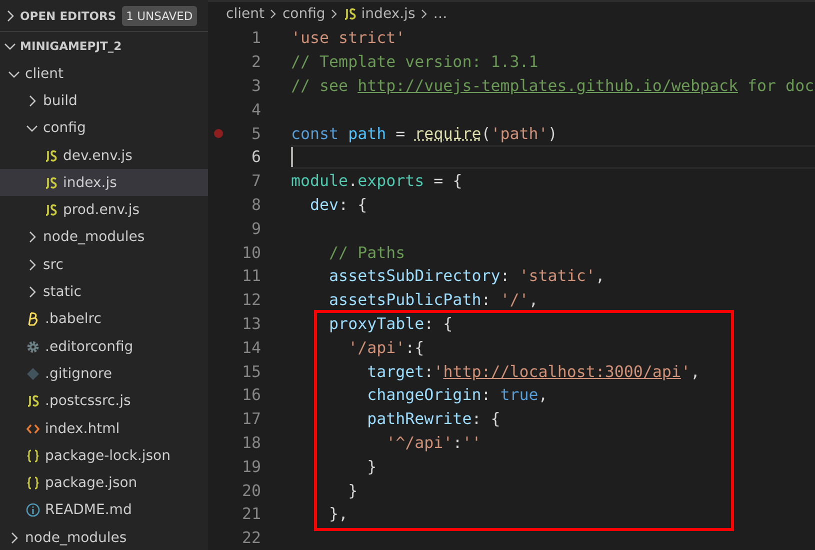  What do you see at coordinates (245, 14) in the screenshot?
I see `breadcrumb-item: client` at bounding box center [245, 14].